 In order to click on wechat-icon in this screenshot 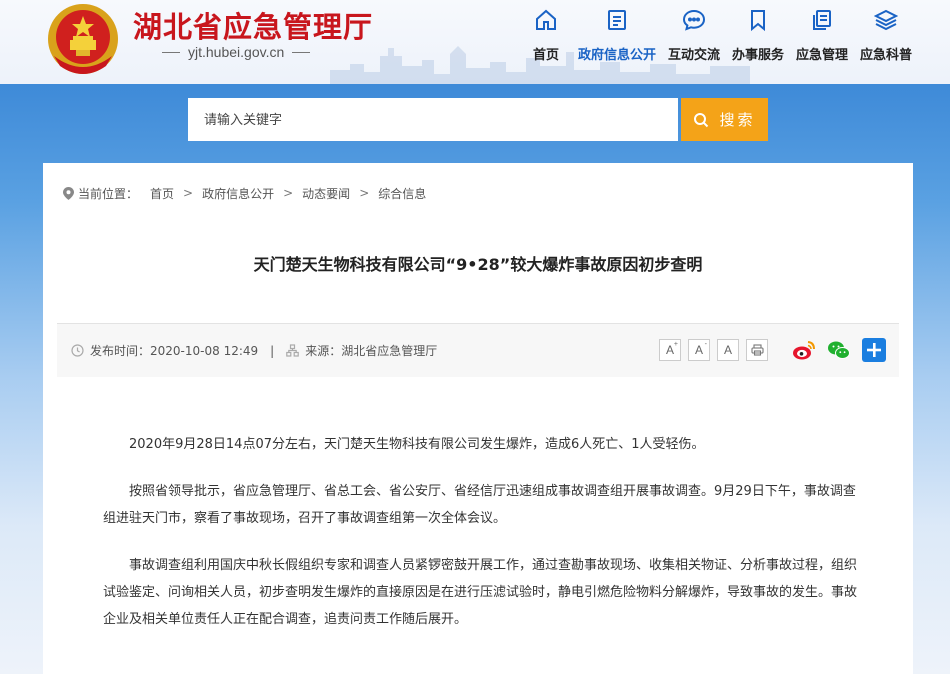, I will do `click(839, 350)`.